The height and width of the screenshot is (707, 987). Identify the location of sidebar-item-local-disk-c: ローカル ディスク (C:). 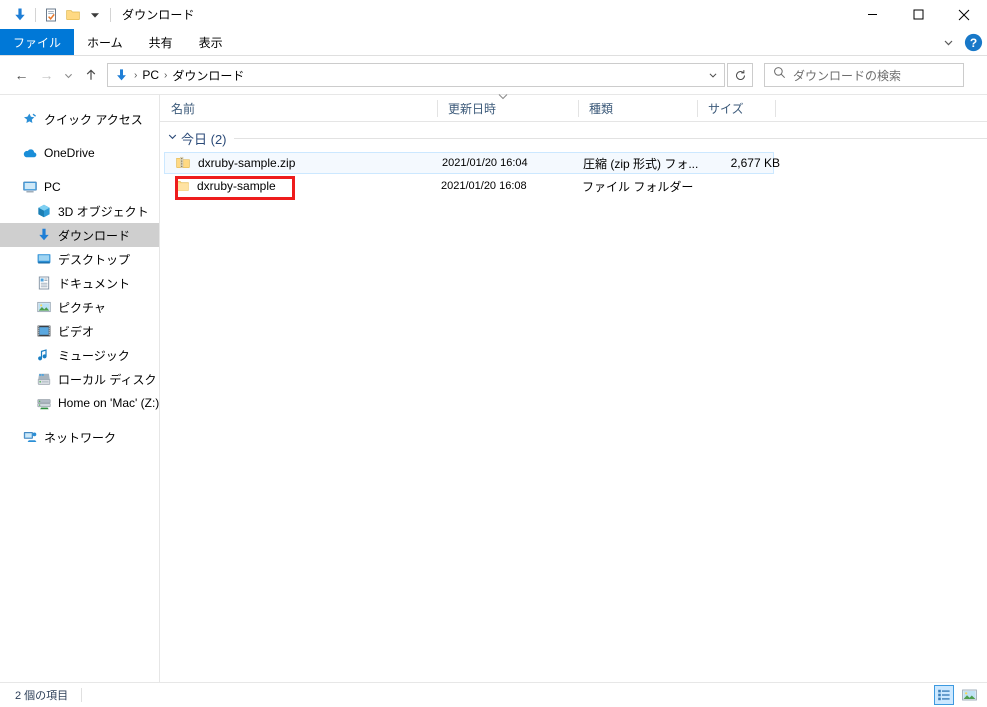
(79, 379).